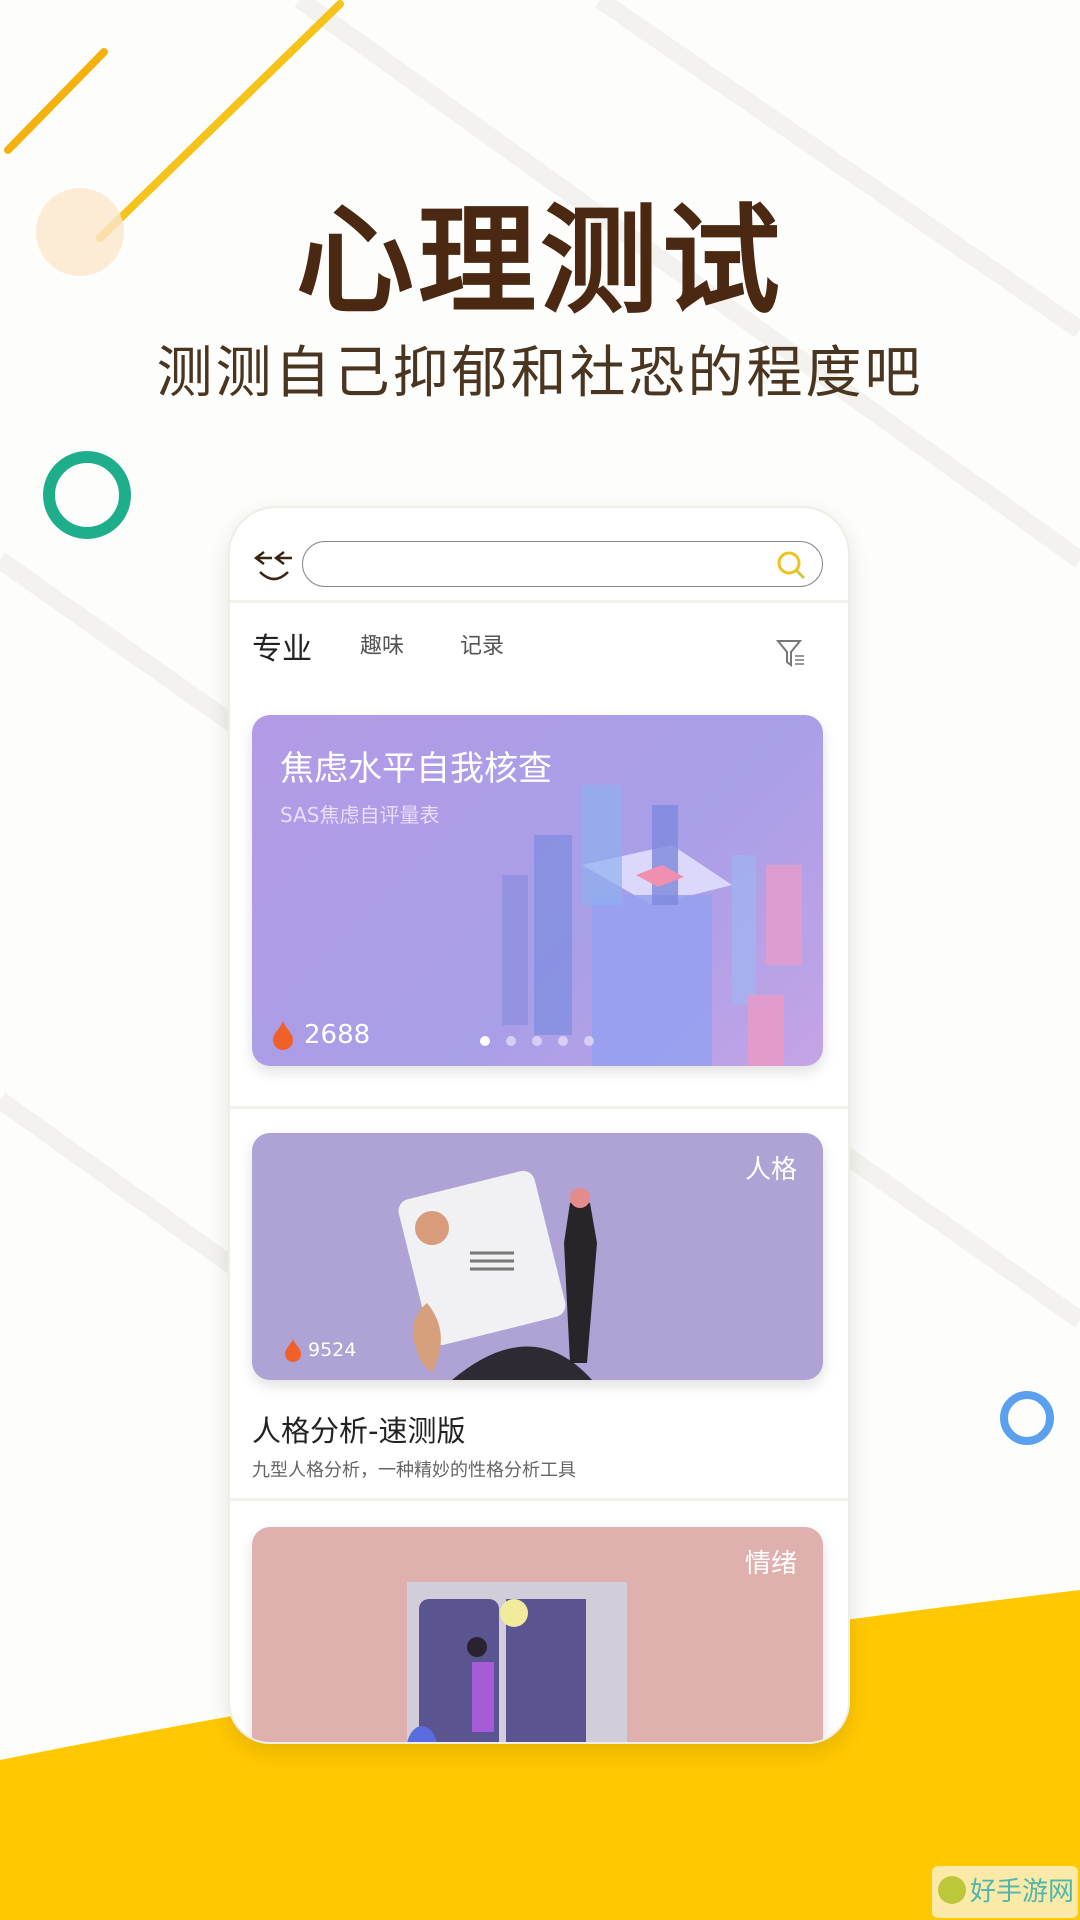  What do you see at coordinates (791, 565) in the screenshot?
I see `search-icon` at bounding box center [791, 565].